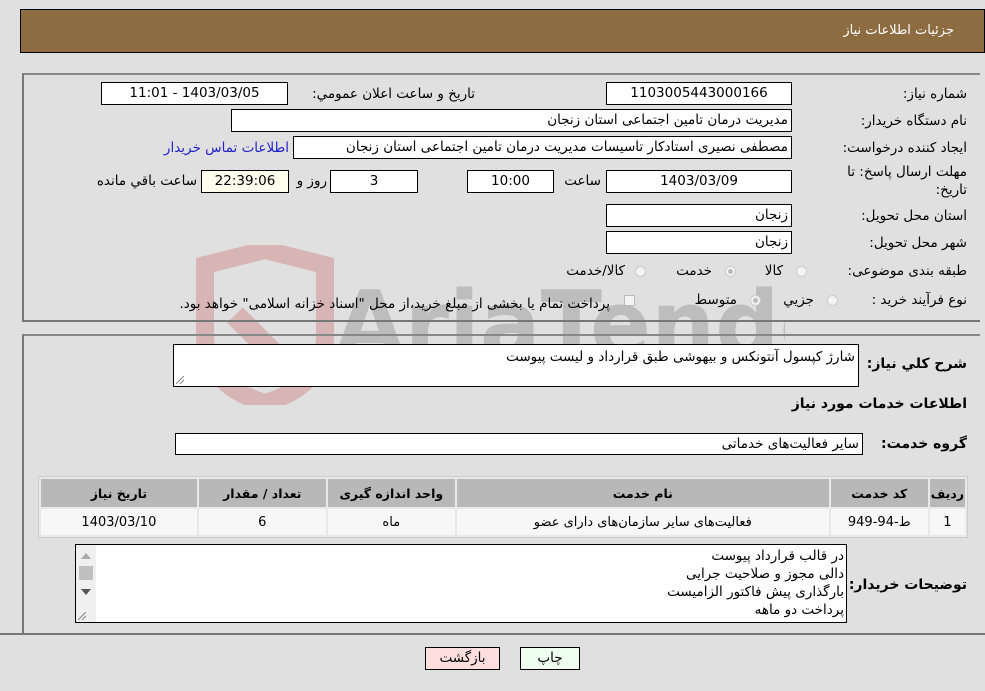  What do you see at coordinates (262, 522) in the screenshot?
I see `cell-quantity: 6` at bounding box center [262, 522].